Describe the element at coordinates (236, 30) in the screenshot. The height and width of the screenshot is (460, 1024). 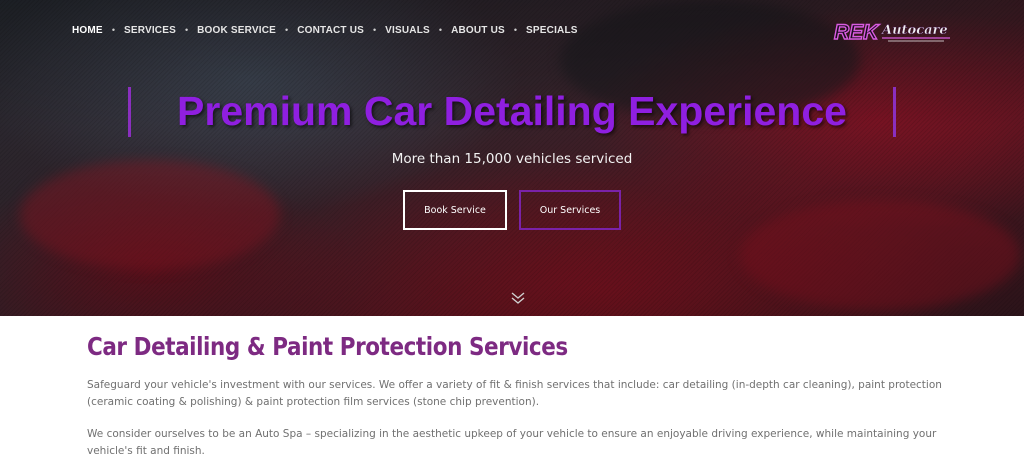
I see `nav-item-book-service: BOOK SERVICE` at that location.